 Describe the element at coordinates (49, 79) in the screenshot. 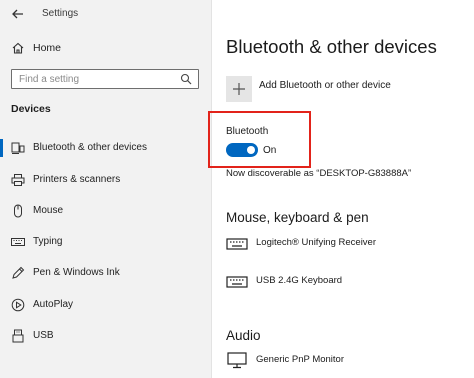

I see `search-placeholder: Find a setting` at that location.